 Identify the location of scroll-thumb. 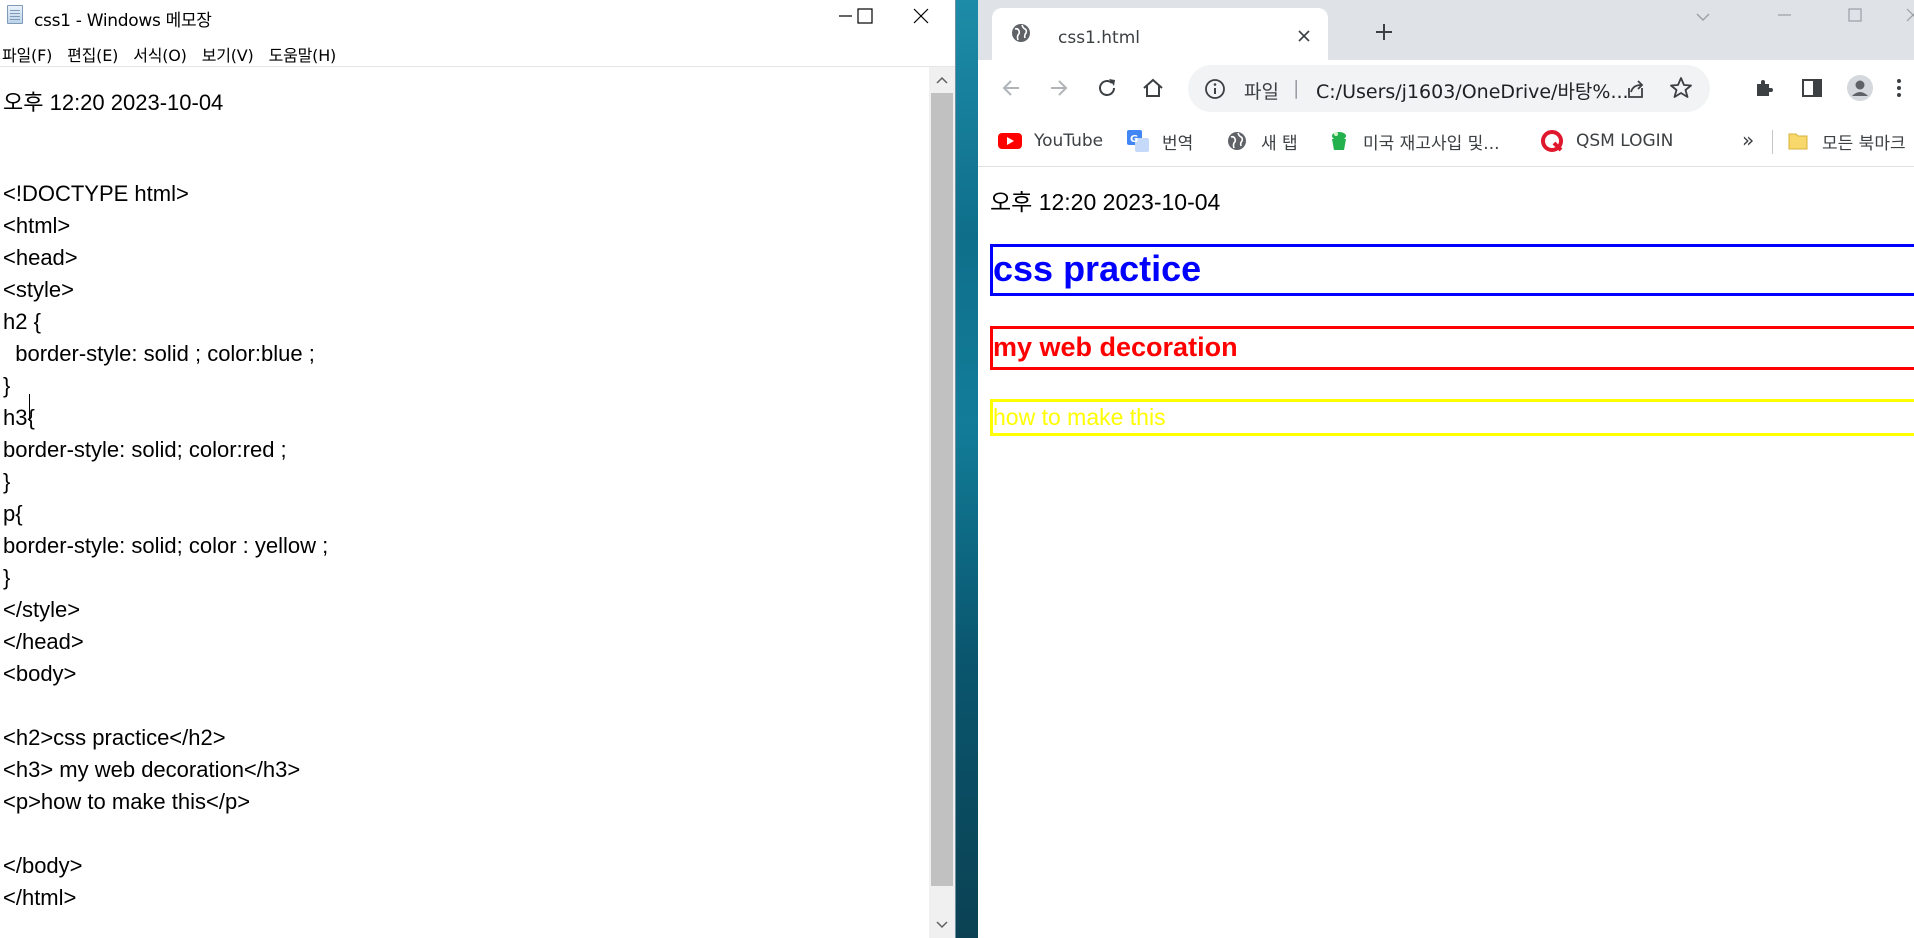
(942, 489).